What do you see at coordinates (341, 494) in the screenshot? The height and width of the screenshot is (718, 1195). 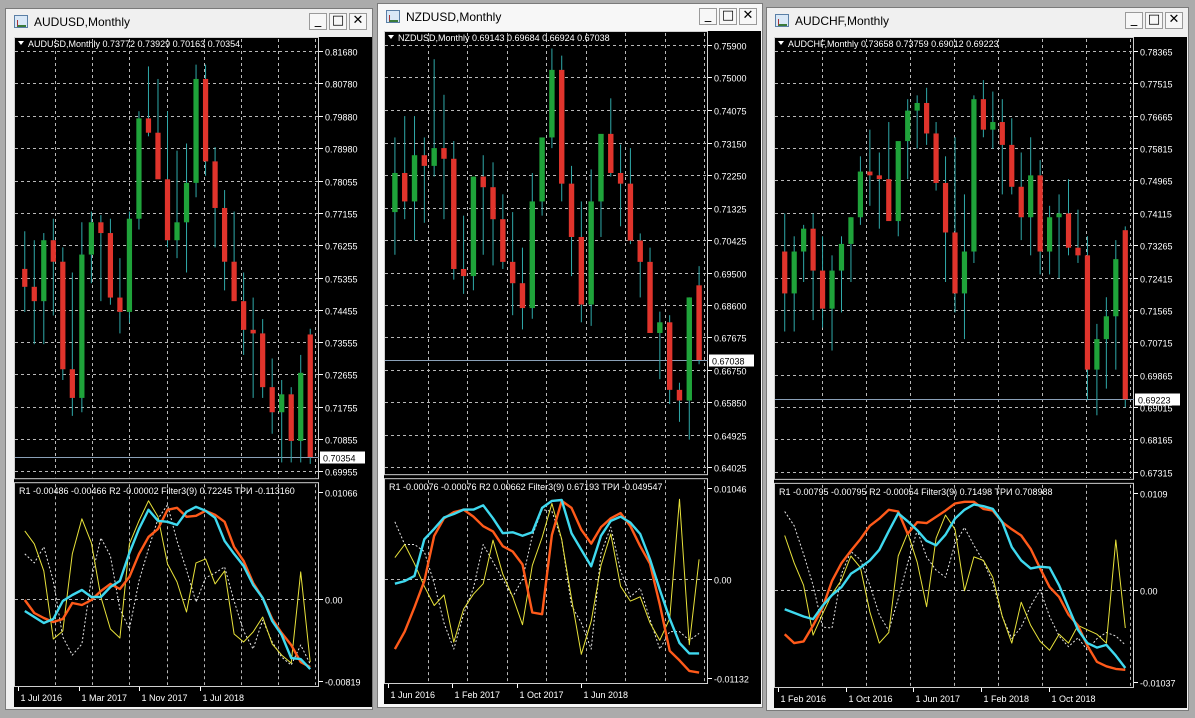 I see `indicator-axis-label: 0.01066` at bounding box center [341, 494].